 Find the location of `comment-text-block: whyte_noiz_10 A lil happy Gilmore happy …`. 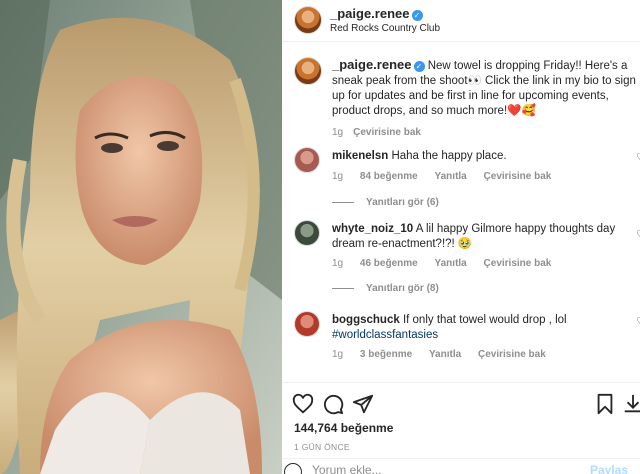

comment-text-block: whyte_noiz_10 A lil happy Gilmore happy … is located at coordinates (484, 237).